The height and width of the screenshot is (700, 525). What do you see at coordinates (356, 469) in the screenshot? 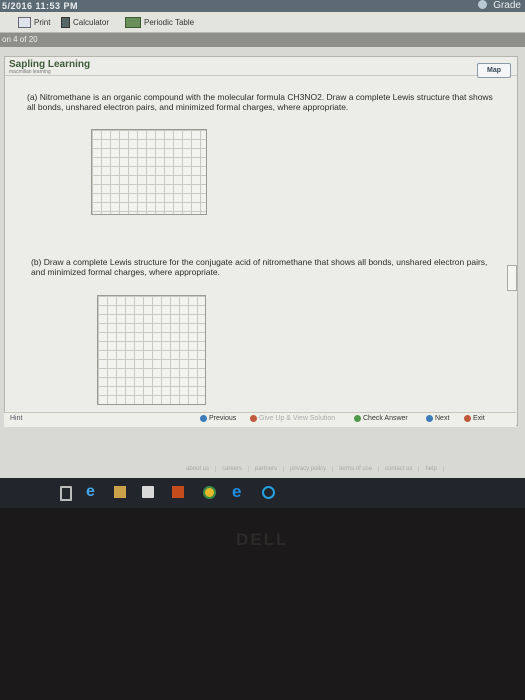
I see `footer-link: terms of use` at bounding box center [356, 469].